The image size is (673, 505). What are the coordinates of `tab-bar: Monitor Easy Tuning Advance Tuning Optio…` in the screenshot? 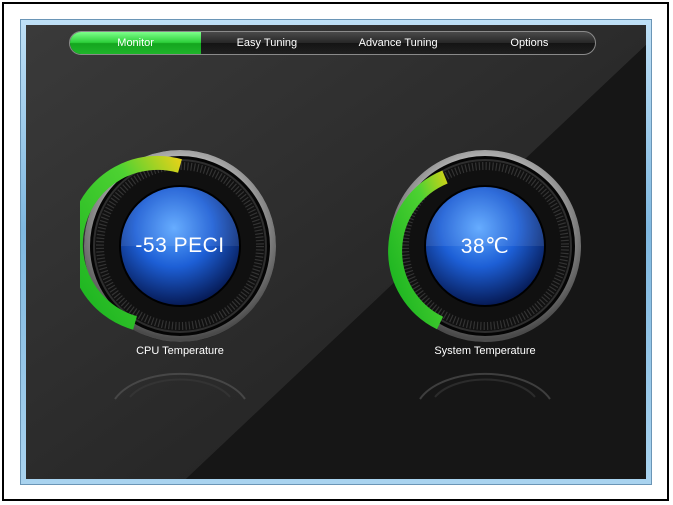 It's located at (332, 43).